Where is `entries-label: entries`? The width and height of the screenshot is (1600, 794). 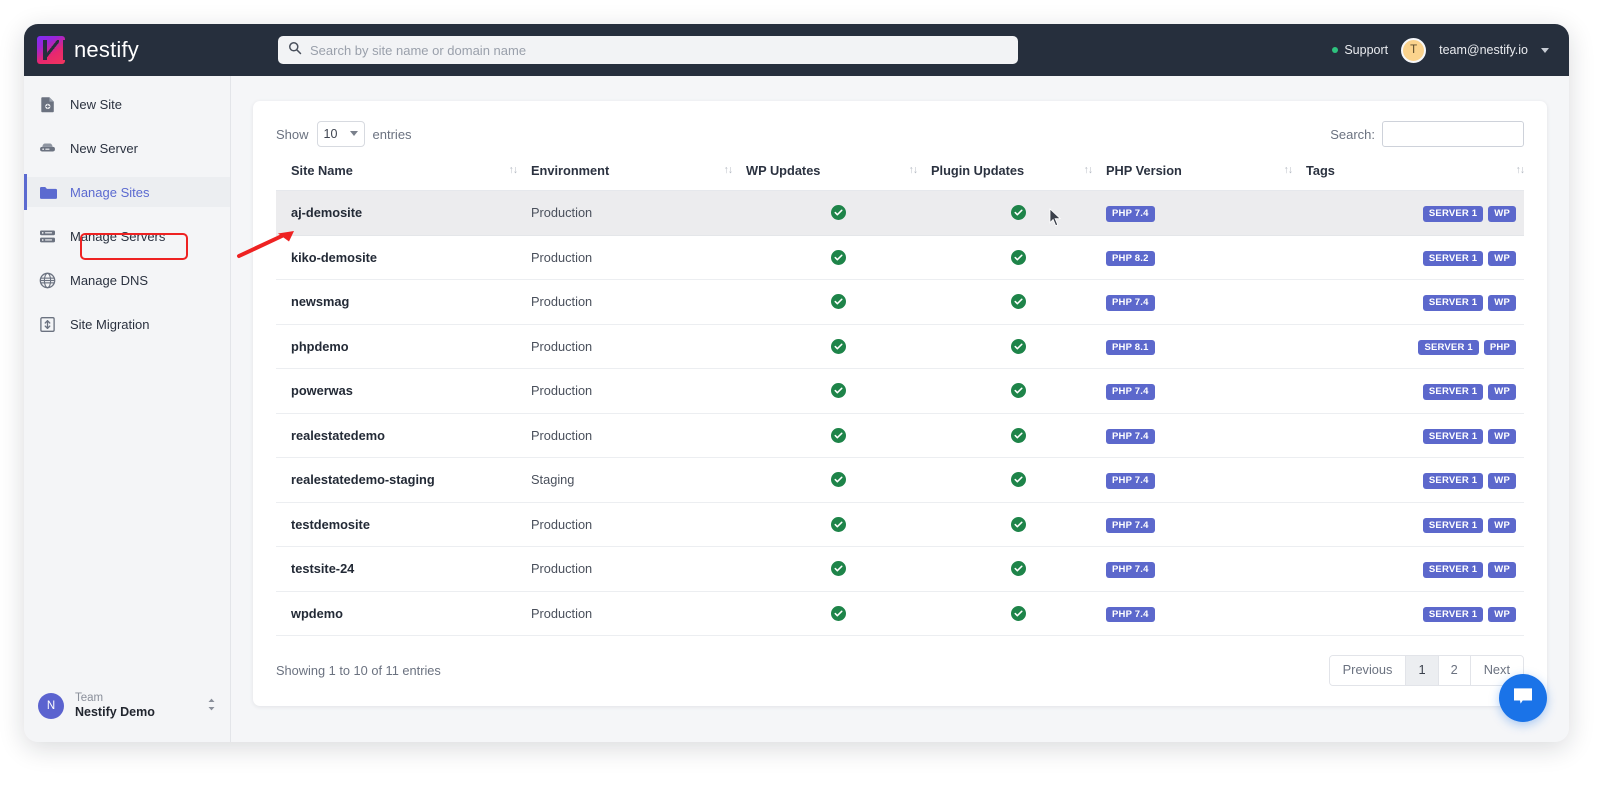
entries-label: entries is located at coordinates (392, 134).